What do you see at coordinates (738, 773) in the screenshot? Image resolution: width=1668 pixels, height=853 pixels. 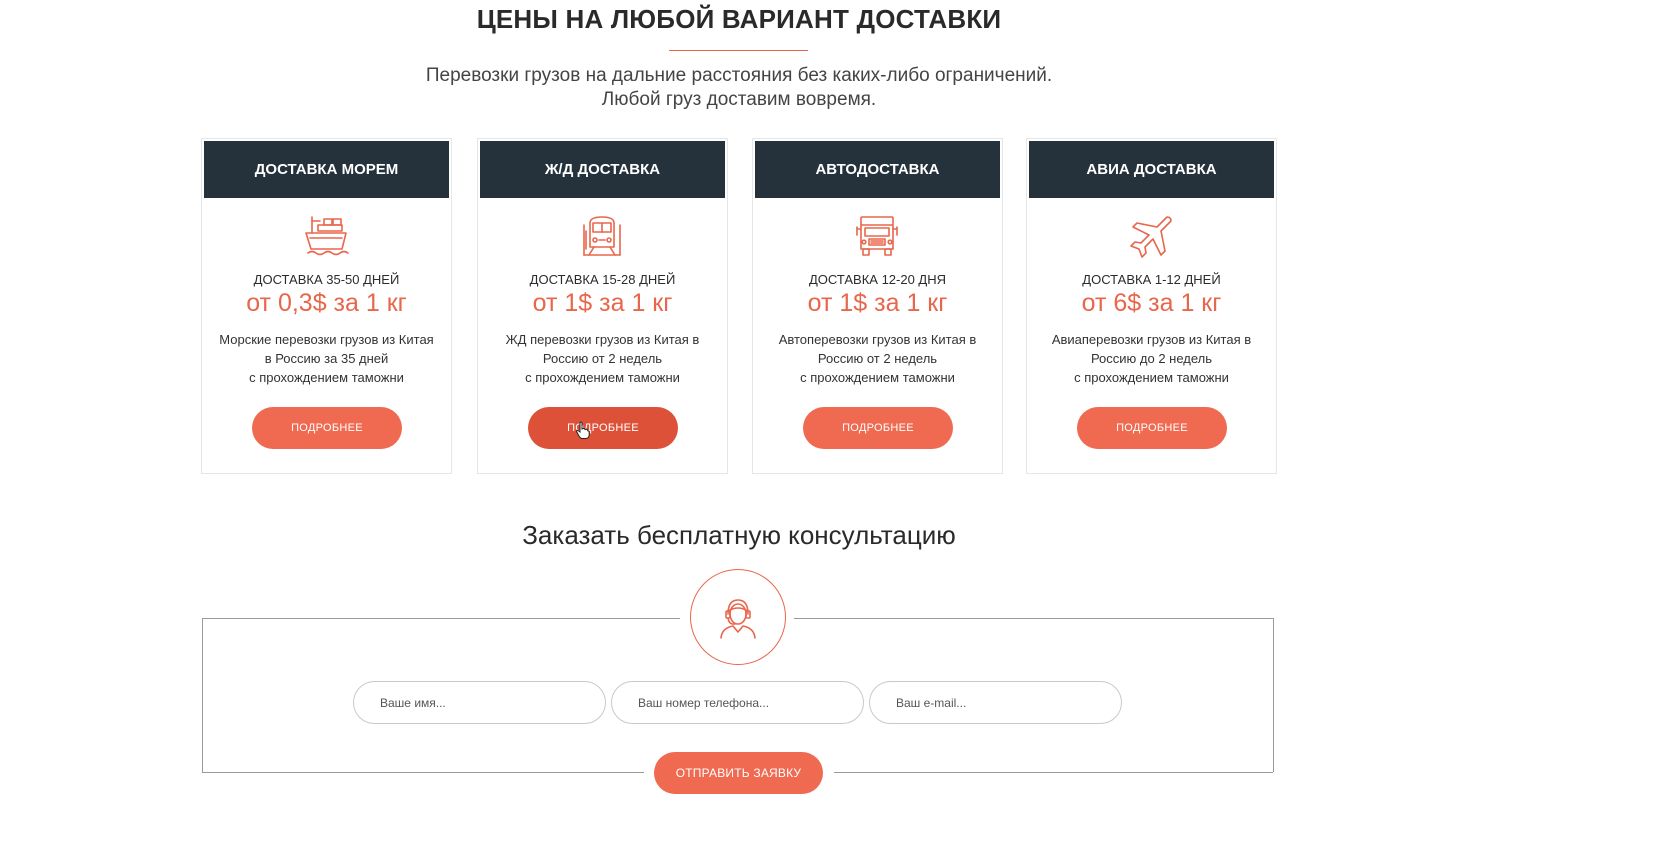 I see `submit-request-button: ОТПРАВИТЬ ЗАЯВКУ` at bounding box center [738, 773].